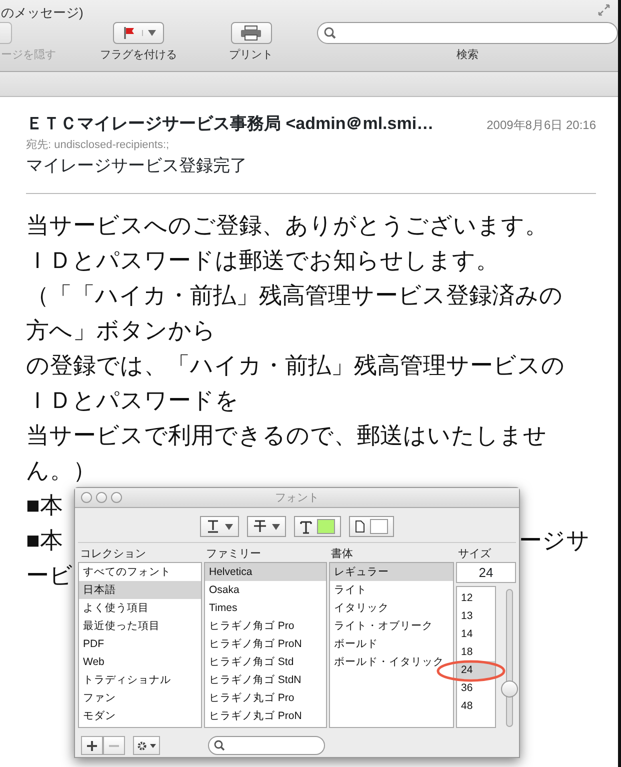  I want to click on list-item: ヒラギノ丸ゴ Pro, so click(265, 698).